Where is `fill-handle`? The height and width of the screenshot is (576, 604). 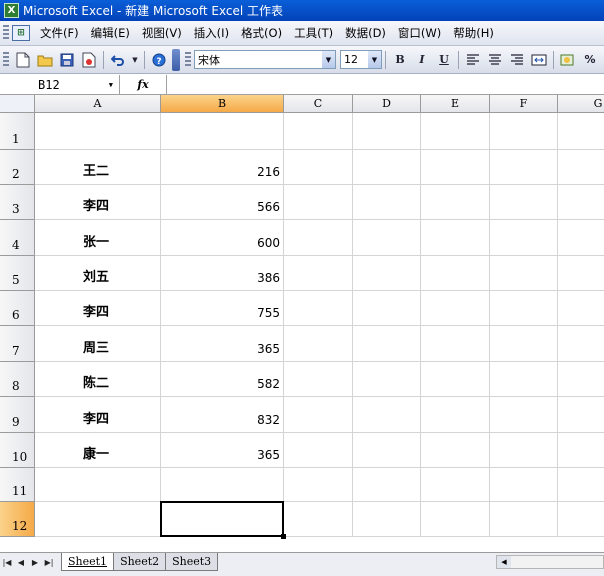
fill-handle is located at coordinates (283, 536).